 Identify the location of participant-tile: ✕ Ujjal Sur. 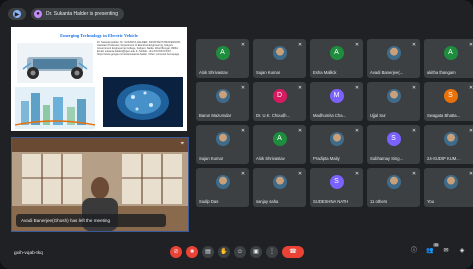
(393, 101).